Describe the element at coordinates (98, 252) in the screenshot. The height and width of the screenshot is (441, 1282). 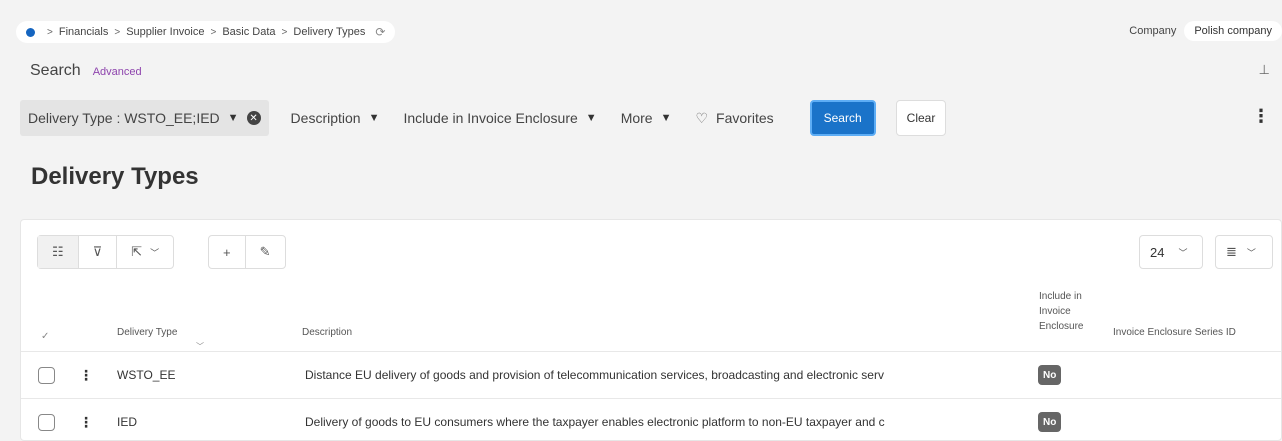
I see `filter-icon: ⊽` at that location.